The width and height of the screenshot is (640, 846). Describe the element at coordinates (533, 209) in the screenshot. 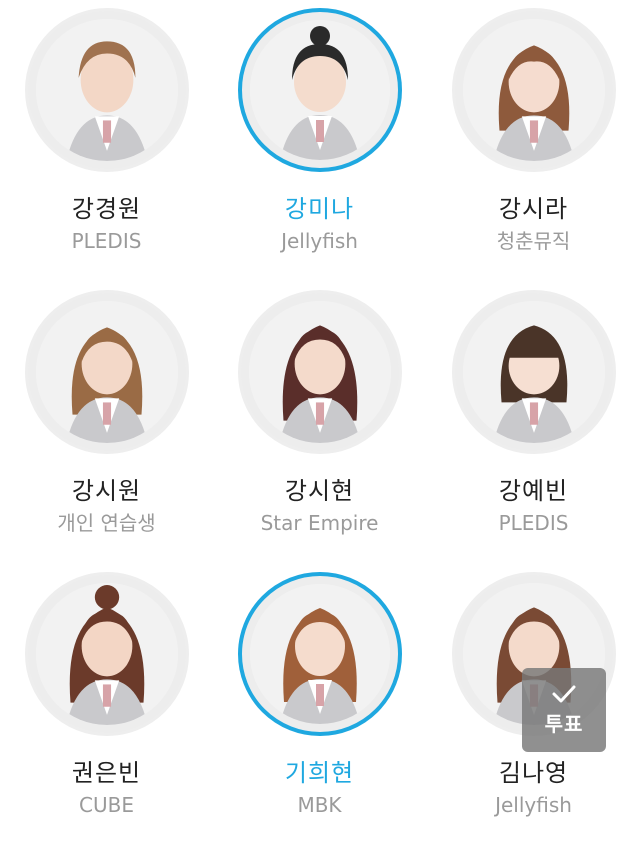

I see `trainee-name: 강시라` at that location.